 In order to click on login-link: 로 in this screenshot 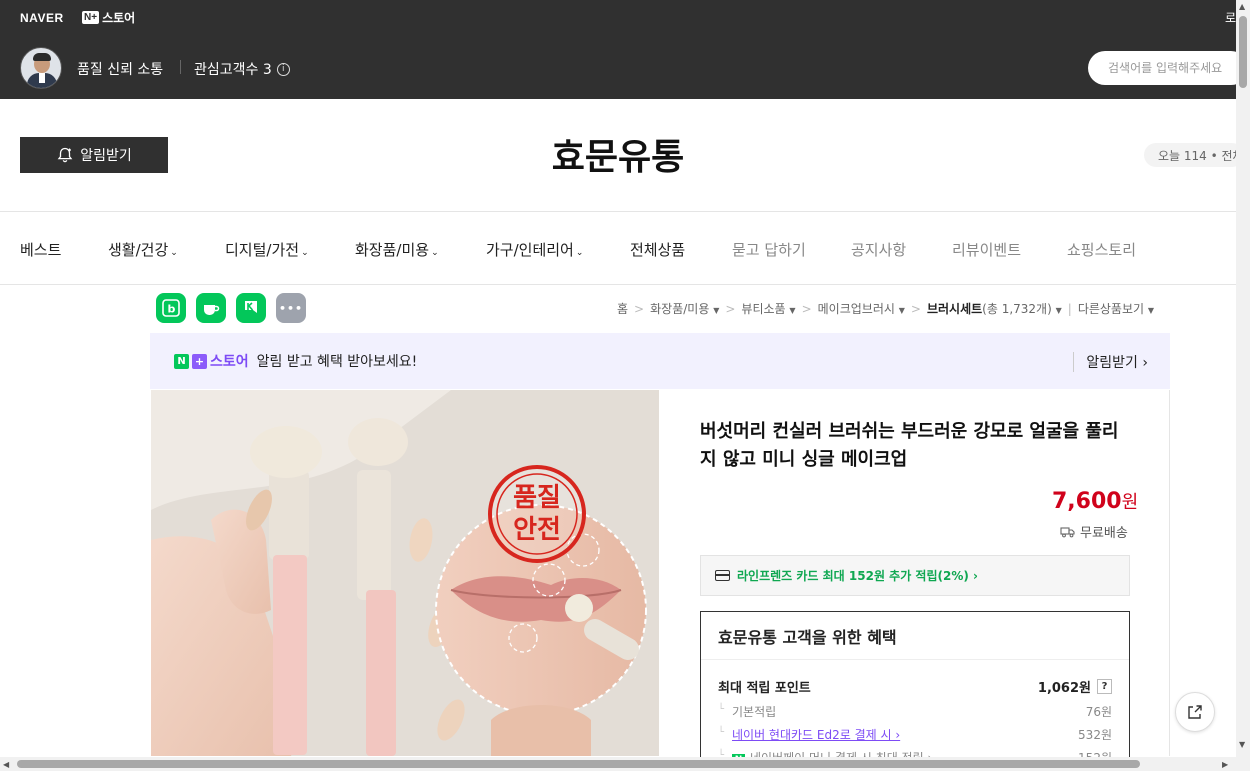, I will do `click(1230, 17)`.